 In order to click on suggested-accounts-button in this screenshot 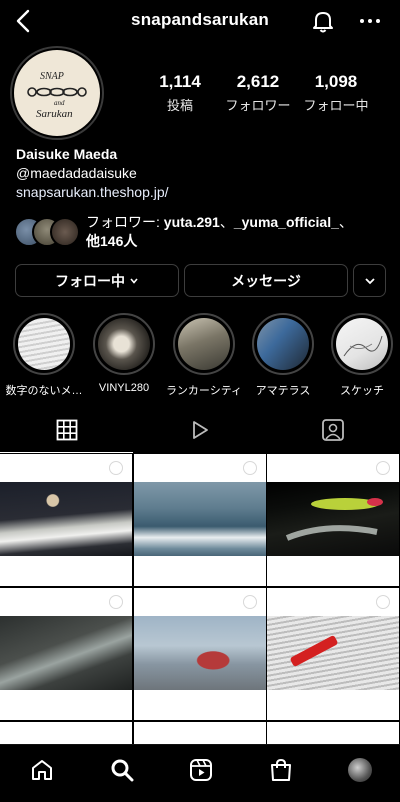, I will do `click(369, 280)`.